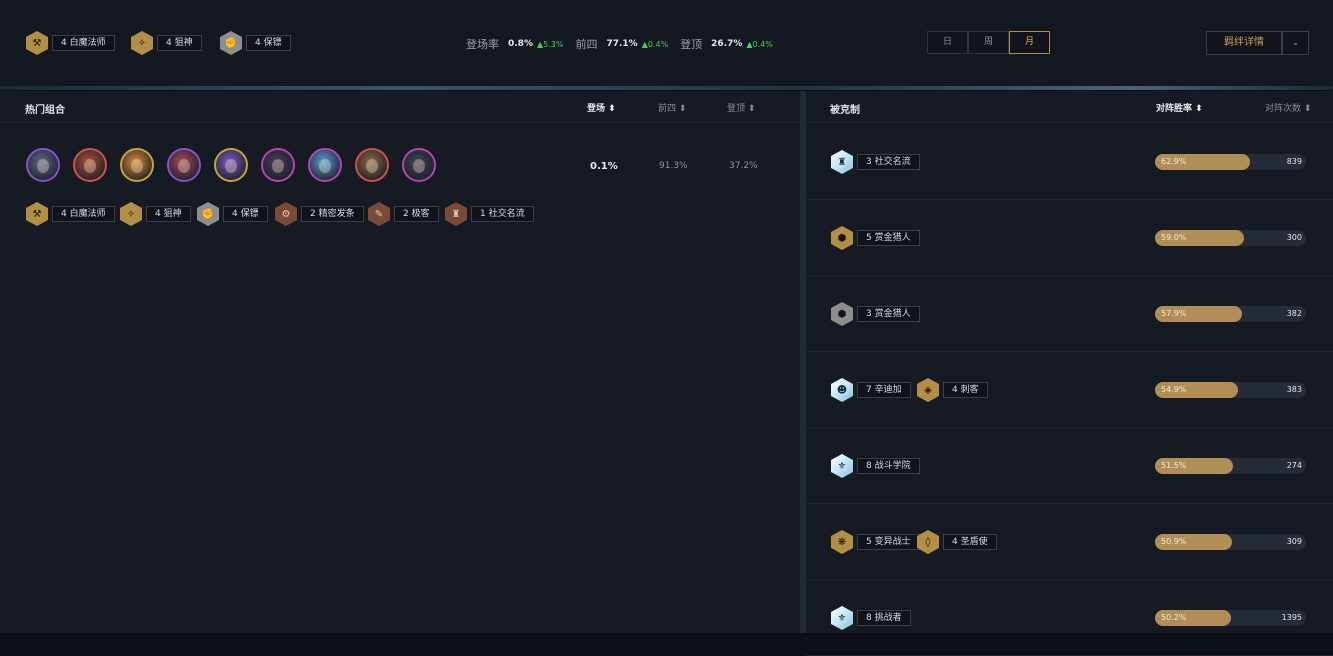 This screenshot has height=656, width=1333. Describe the element at coordinates (842, 466) in the screenshot. I see `academy-icon: ⚜` at that location.